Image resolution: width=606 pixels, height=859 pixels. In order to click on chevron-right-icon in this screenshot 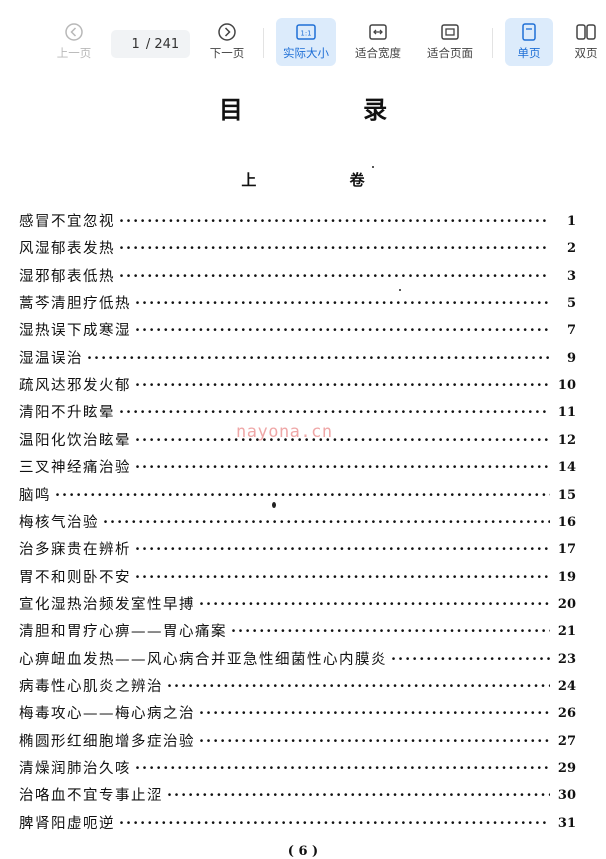, I will do `click(227, 32)`.